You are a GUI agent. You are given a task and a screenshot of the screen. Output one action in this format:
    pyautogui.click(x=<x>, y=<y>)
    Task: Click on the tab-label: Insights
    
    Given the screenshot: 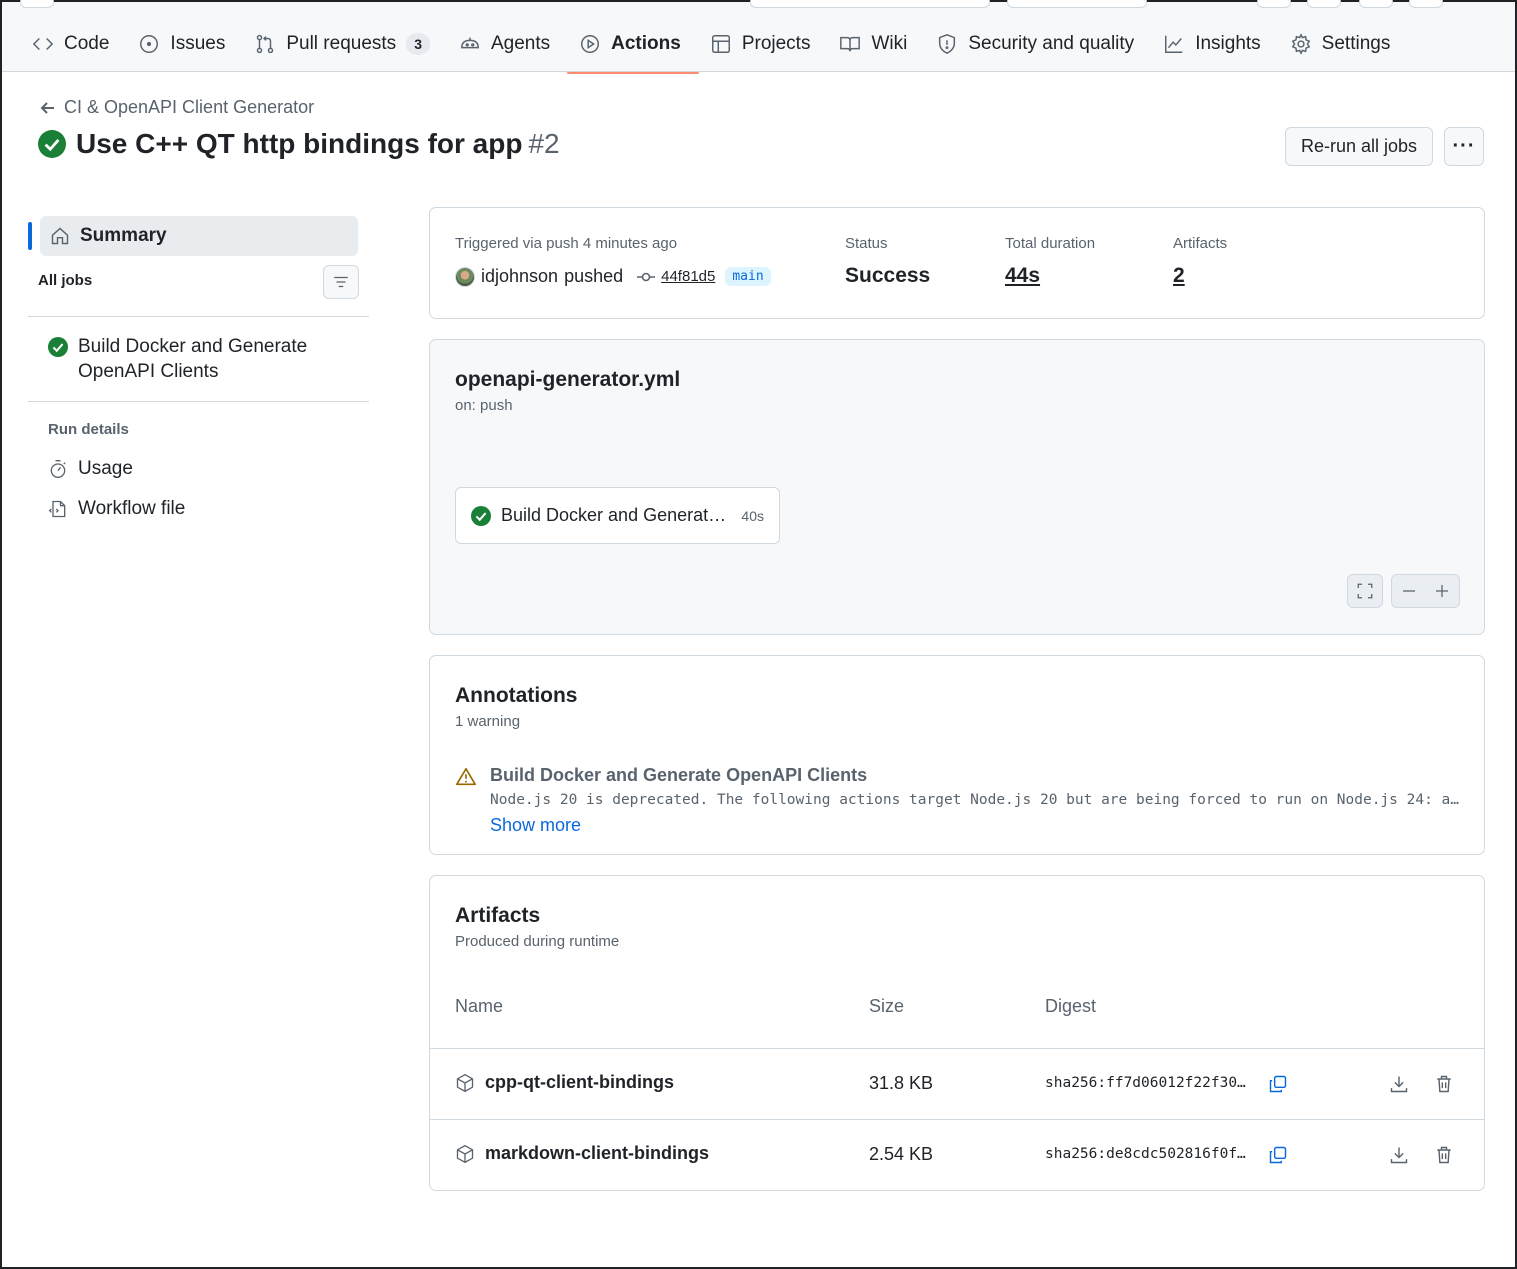 What is the action you would take?
    pyautogui.click(x=1228, y=43)
    